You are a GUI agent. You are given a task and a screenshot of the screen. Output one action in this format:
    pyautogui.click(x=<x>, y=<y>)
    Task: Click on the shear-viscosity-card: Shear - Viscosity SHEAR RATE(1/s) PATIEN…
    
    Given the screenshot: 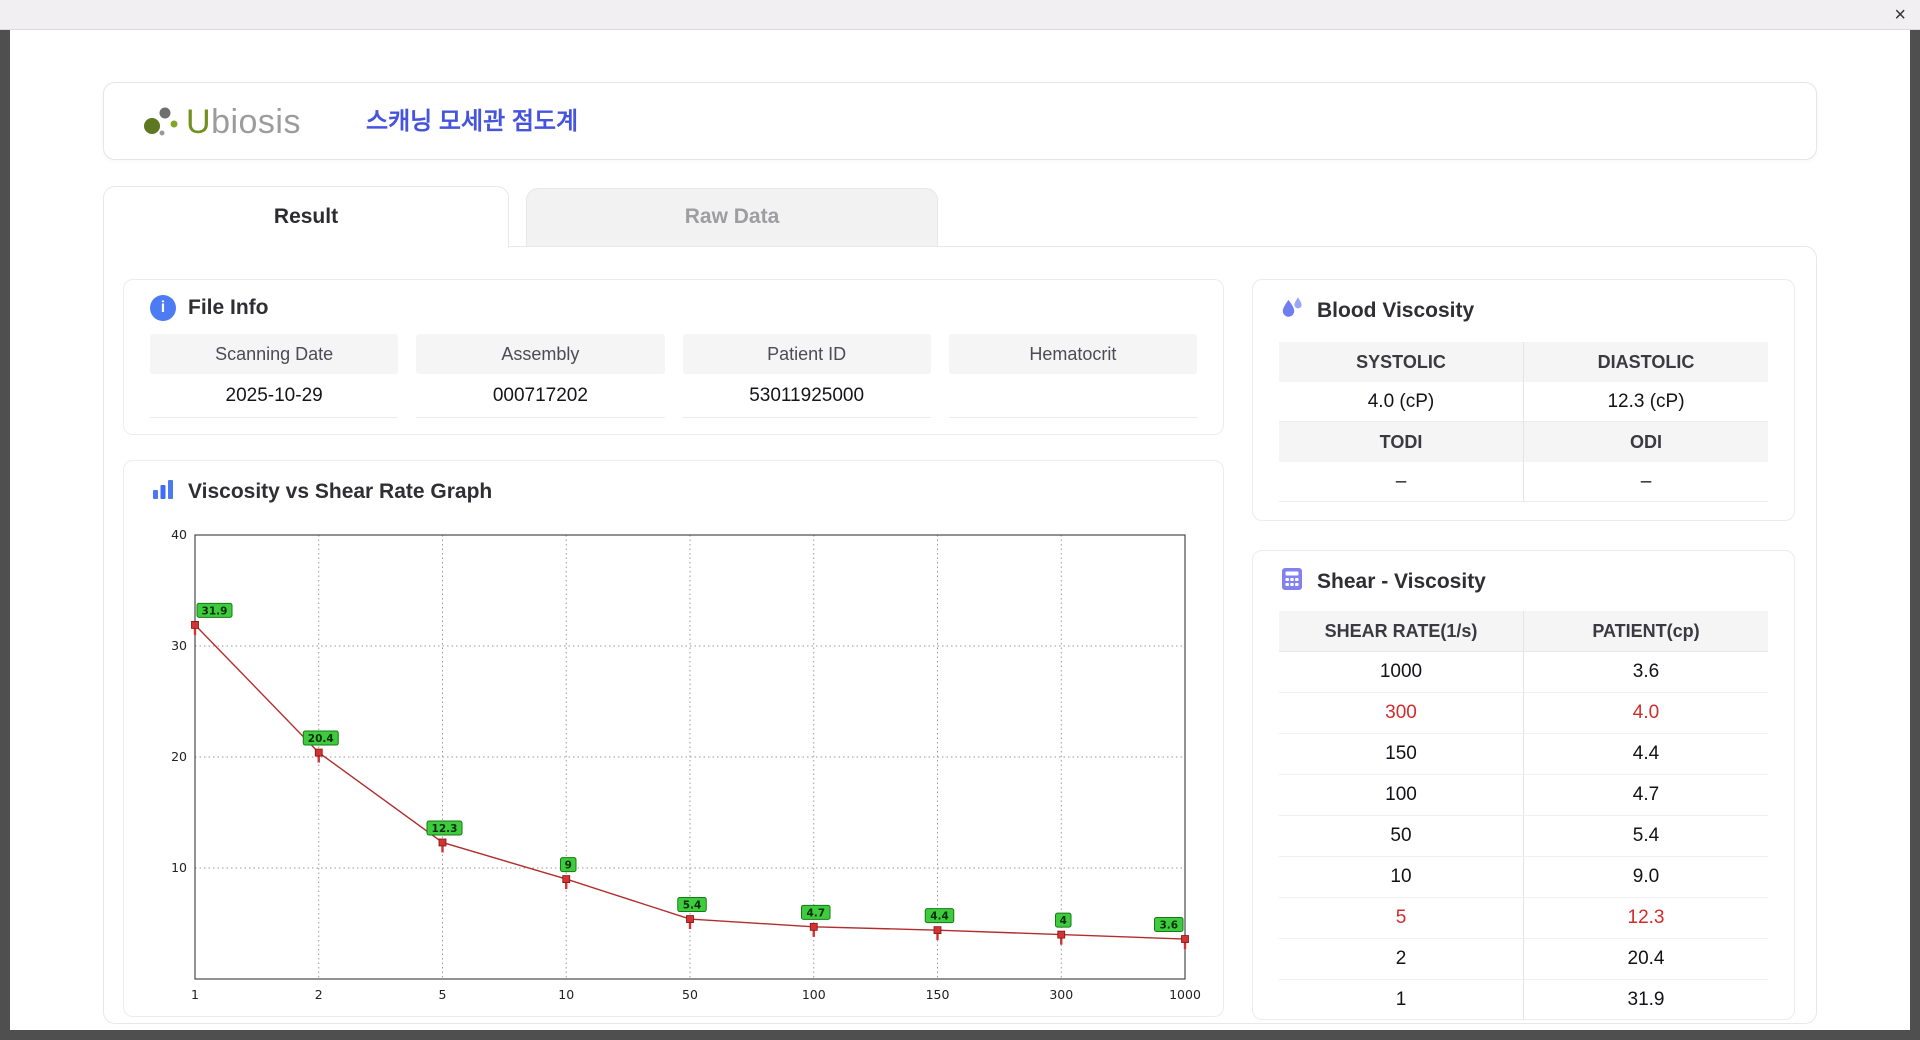 What is the action you would take?
    pyautogui.click(x=1523, y=785)
    